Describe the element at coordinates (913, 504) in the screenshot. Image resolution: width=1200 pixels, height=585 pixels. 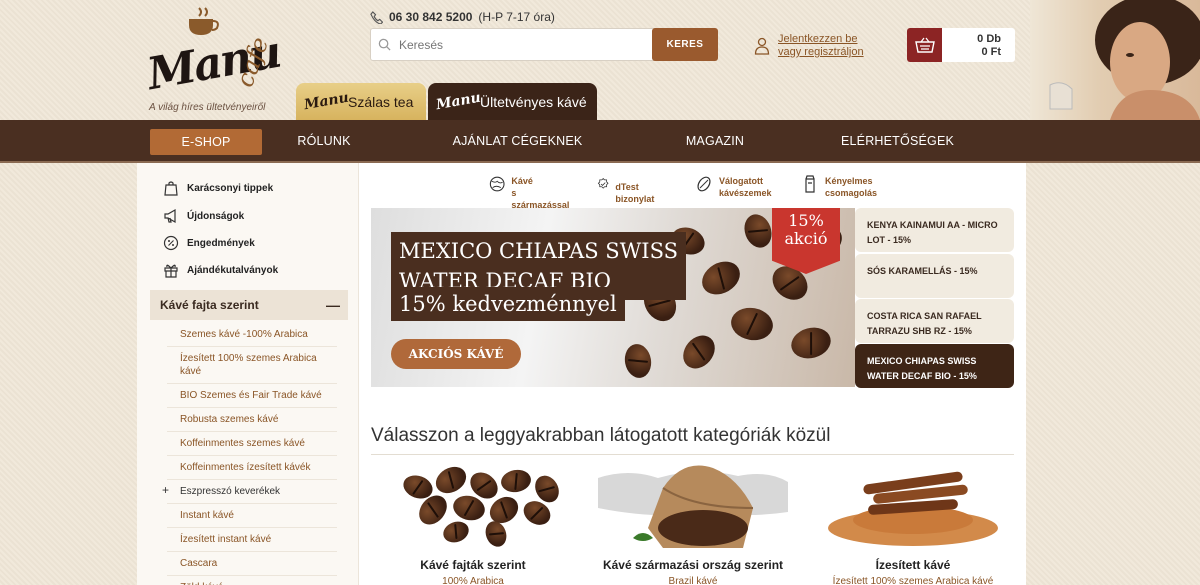
I see `cinnamon-image` at that location.